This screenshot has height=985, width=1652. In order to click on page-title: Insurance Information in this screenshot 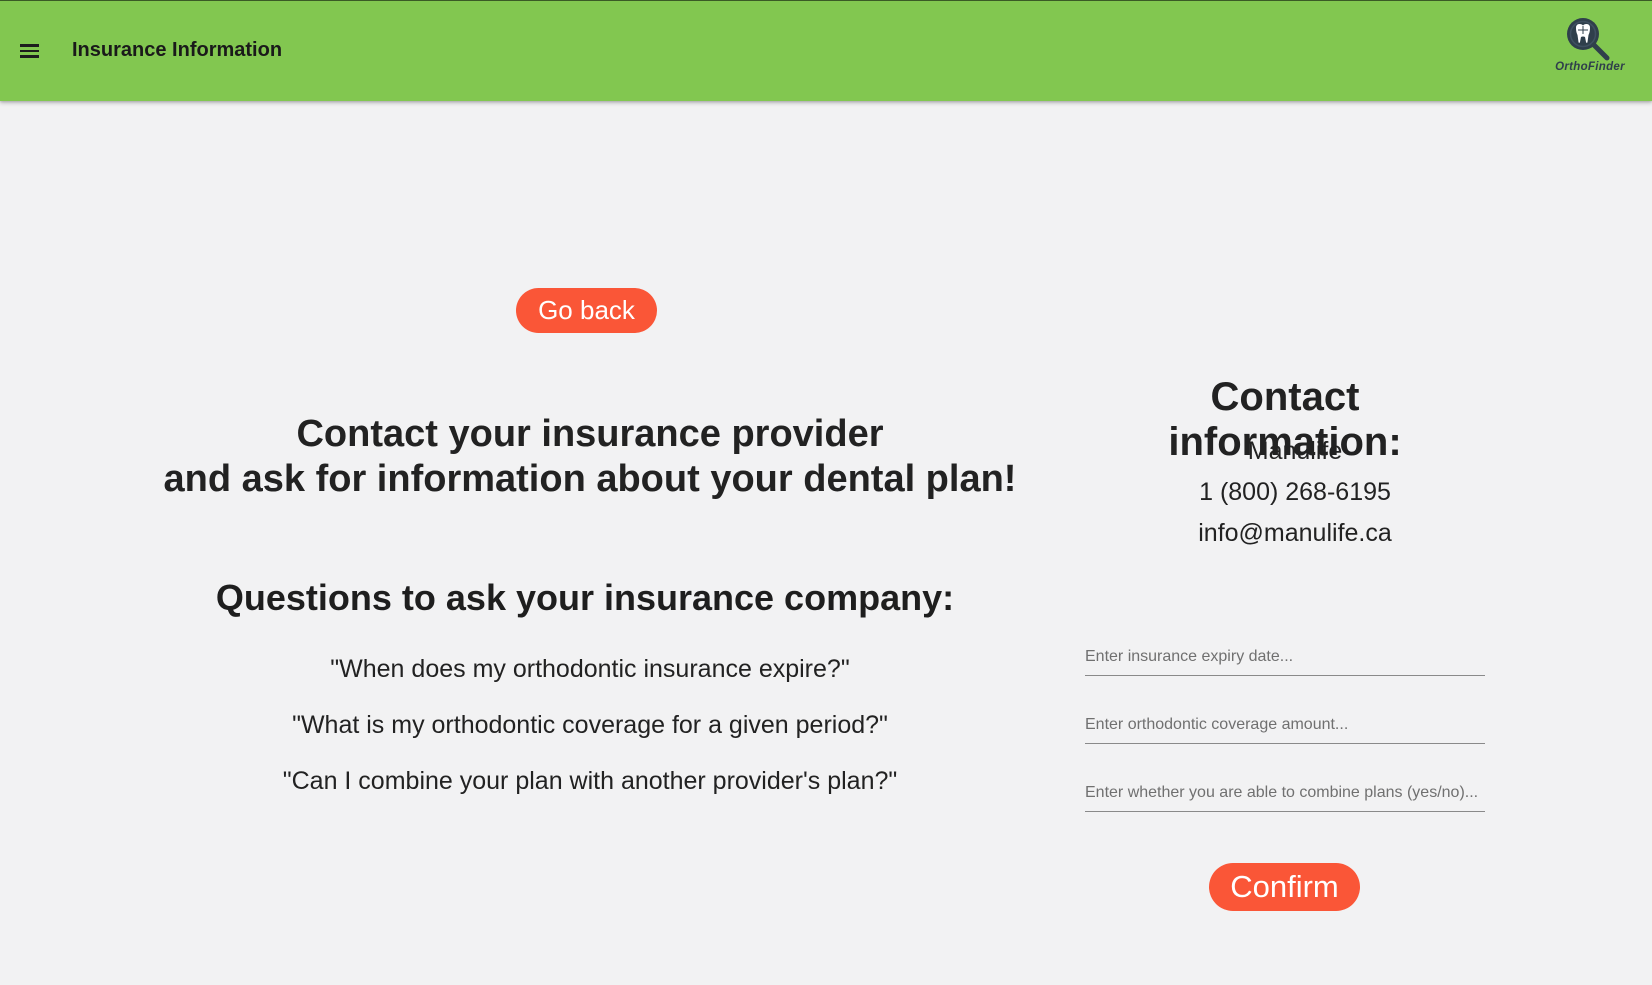, I will do `click(177, 50)`.